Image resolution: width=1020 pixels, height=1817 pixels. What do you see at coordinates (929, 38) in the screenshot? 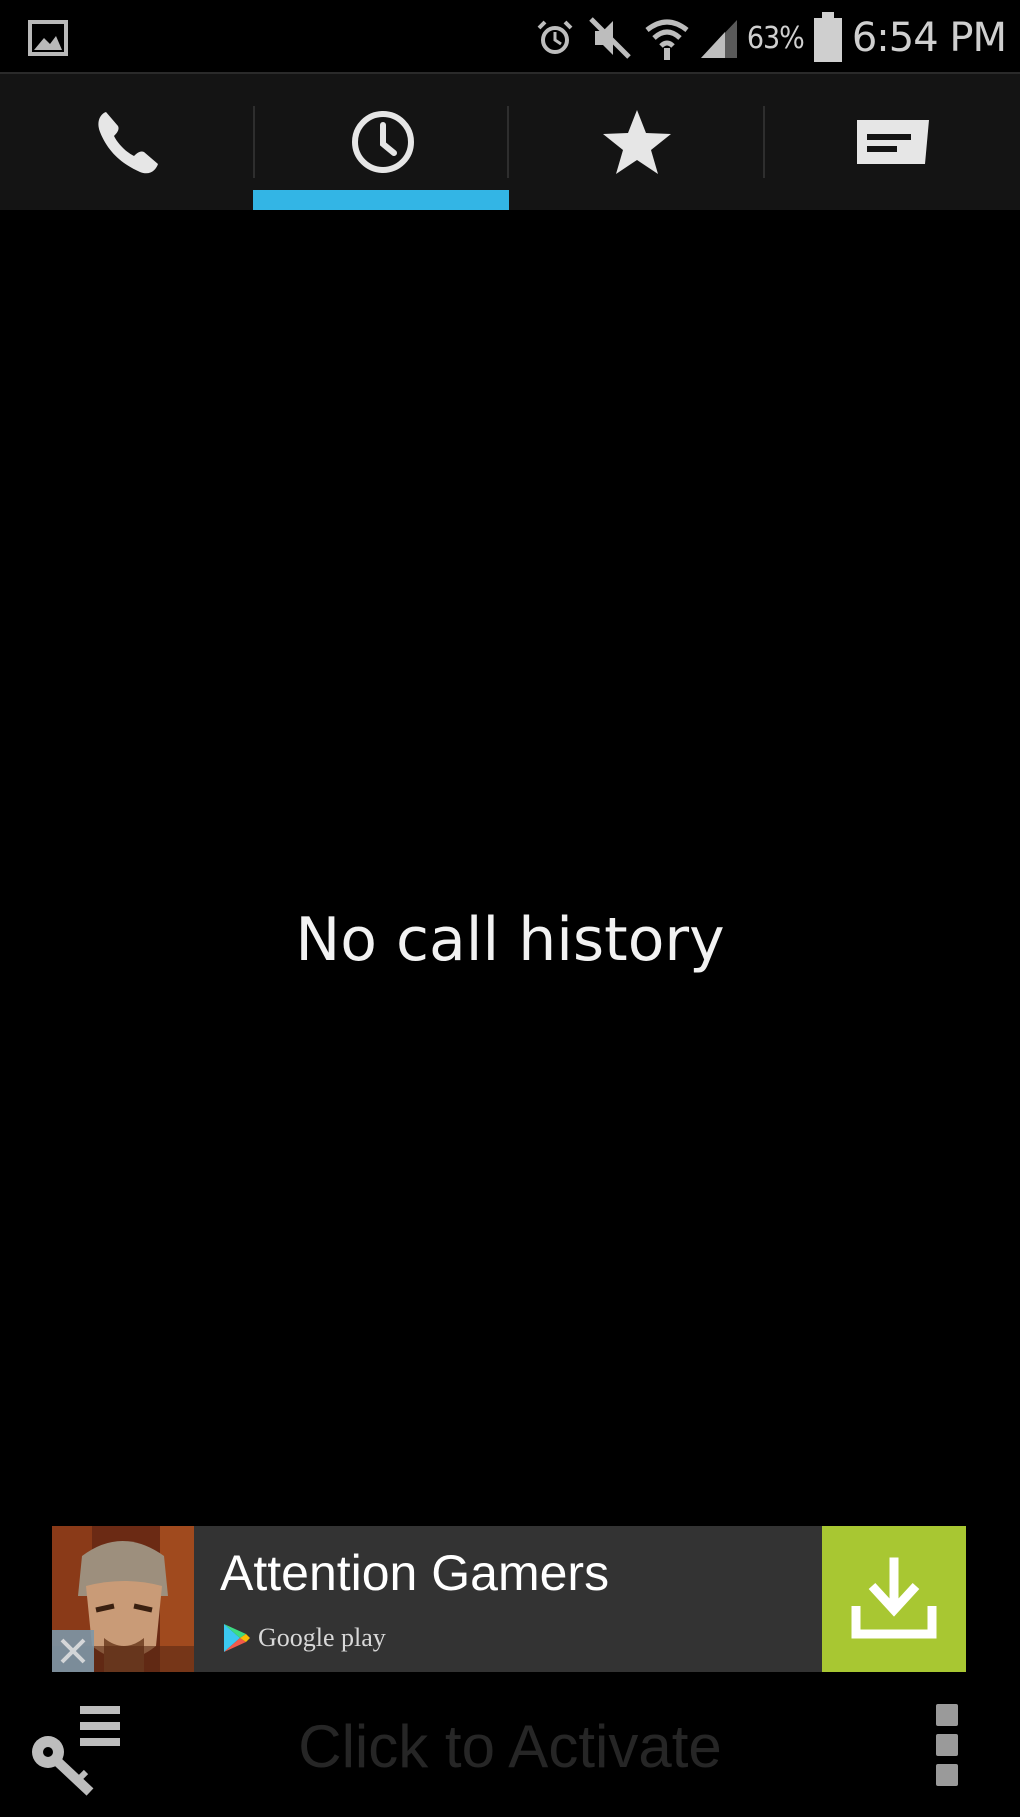
I see `clock: 6:54 PM` at bounding box center [929, 38].